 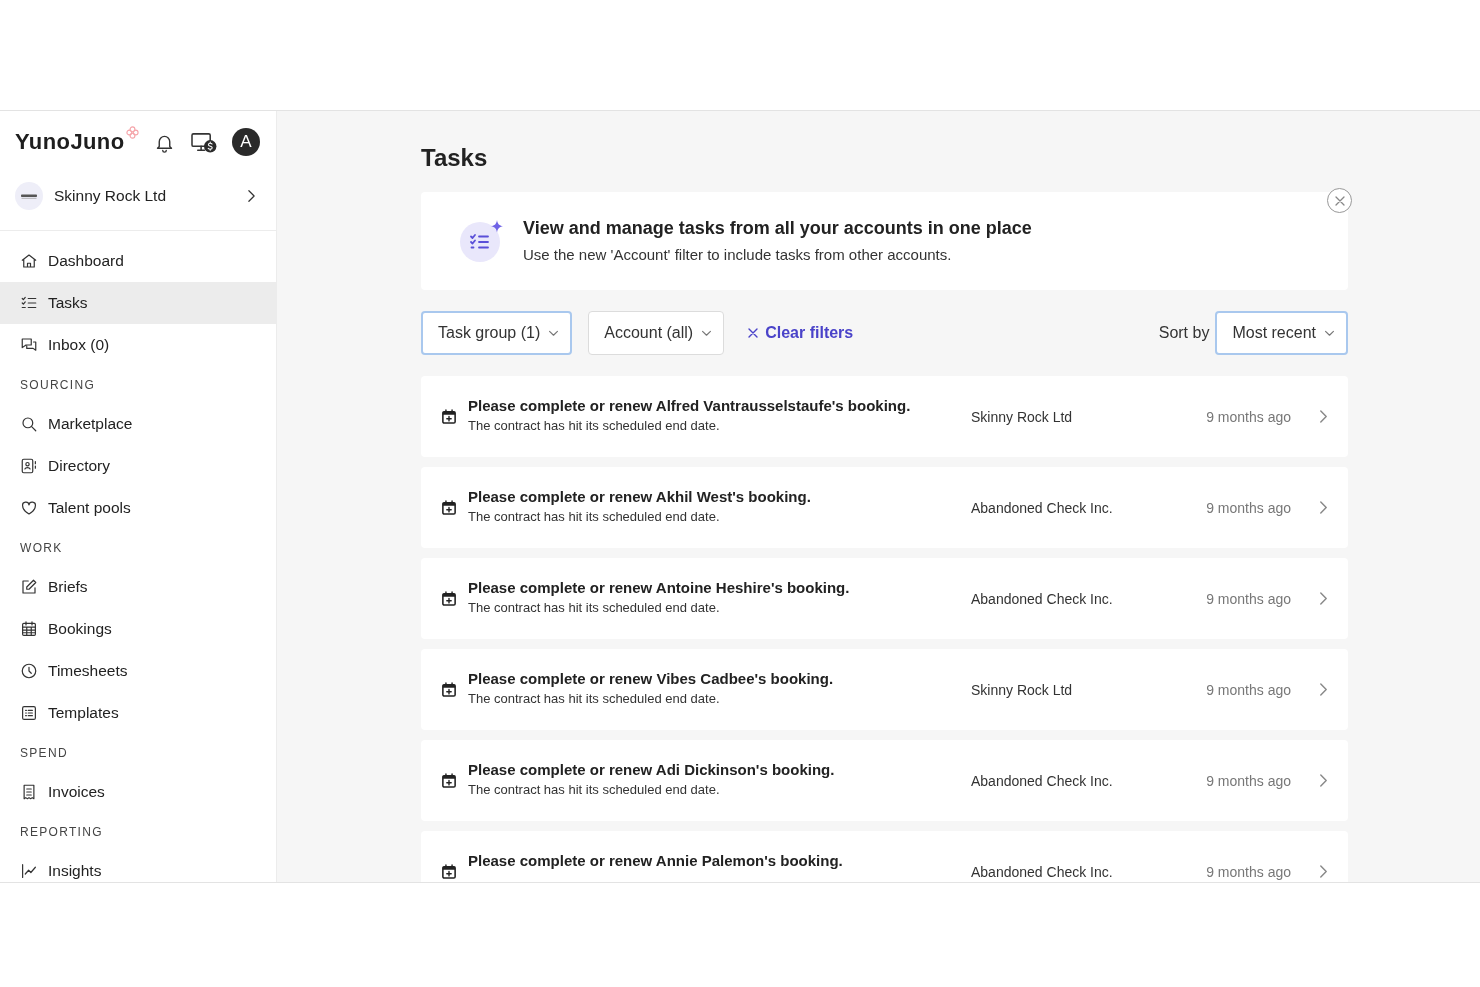 I want to click on account-switcher: Skinny Rock Ltd, so click(x=138, y=196).